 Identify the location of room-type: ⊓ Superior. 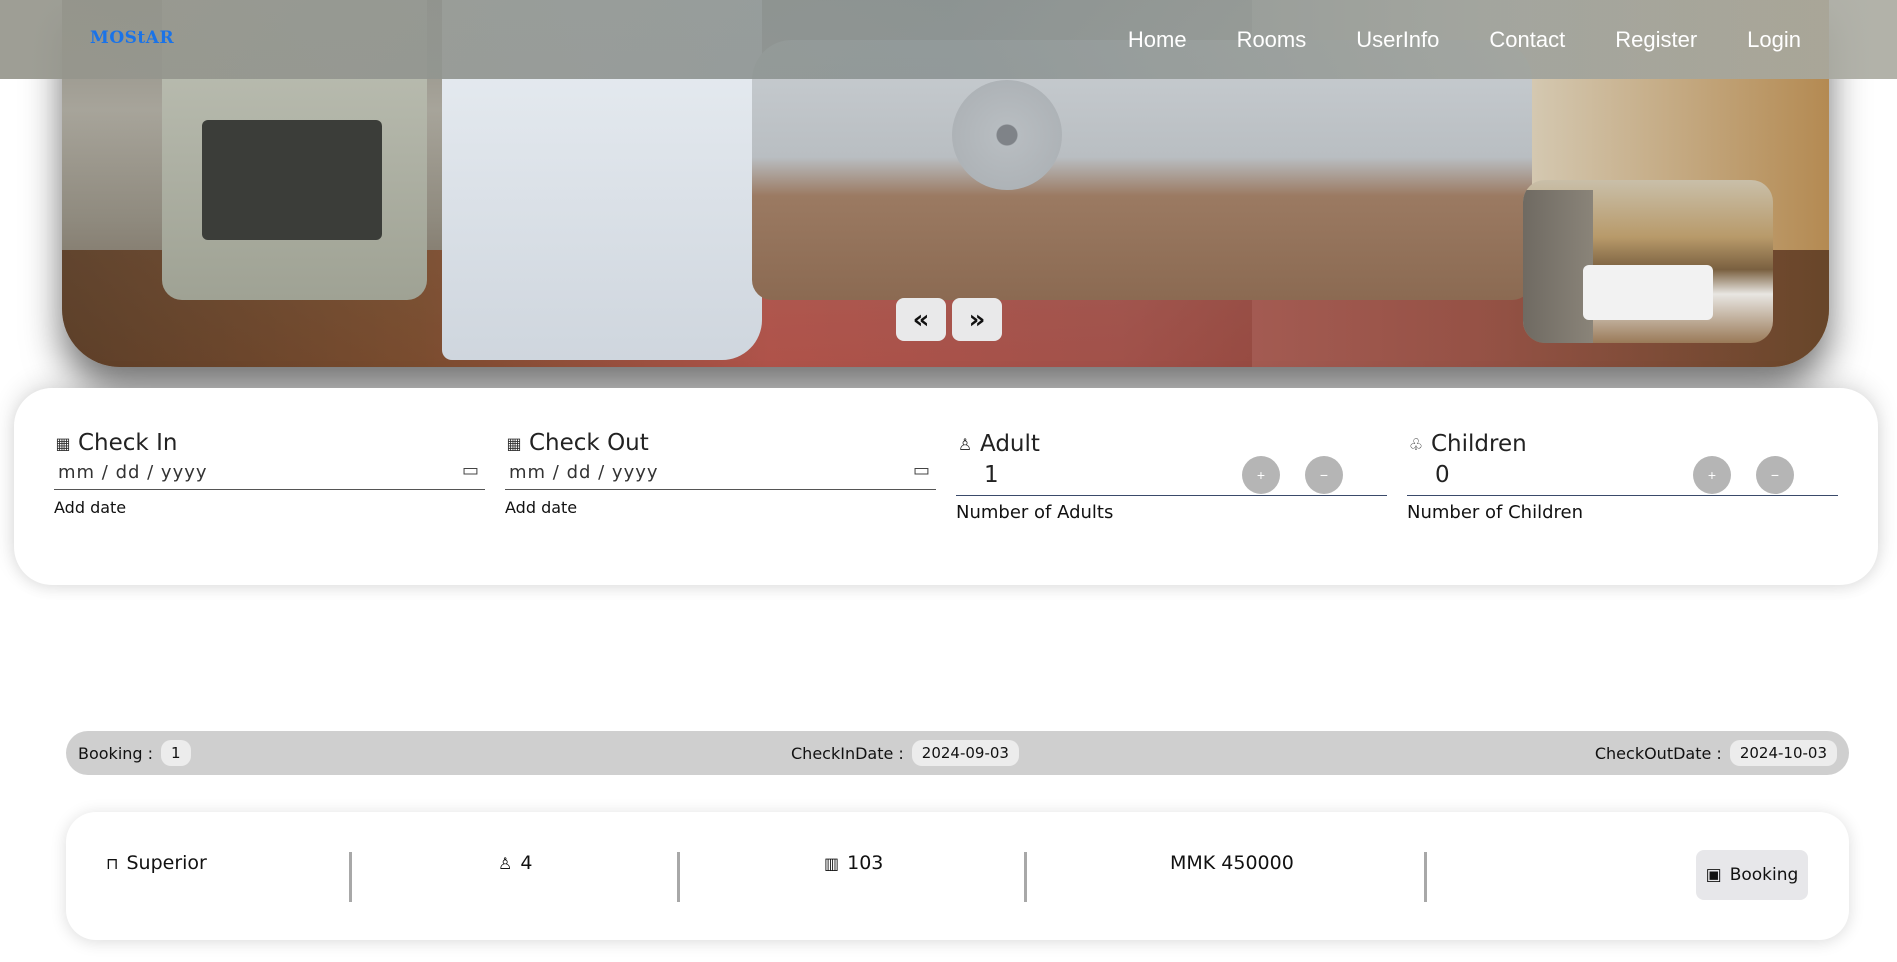
(156, 863).